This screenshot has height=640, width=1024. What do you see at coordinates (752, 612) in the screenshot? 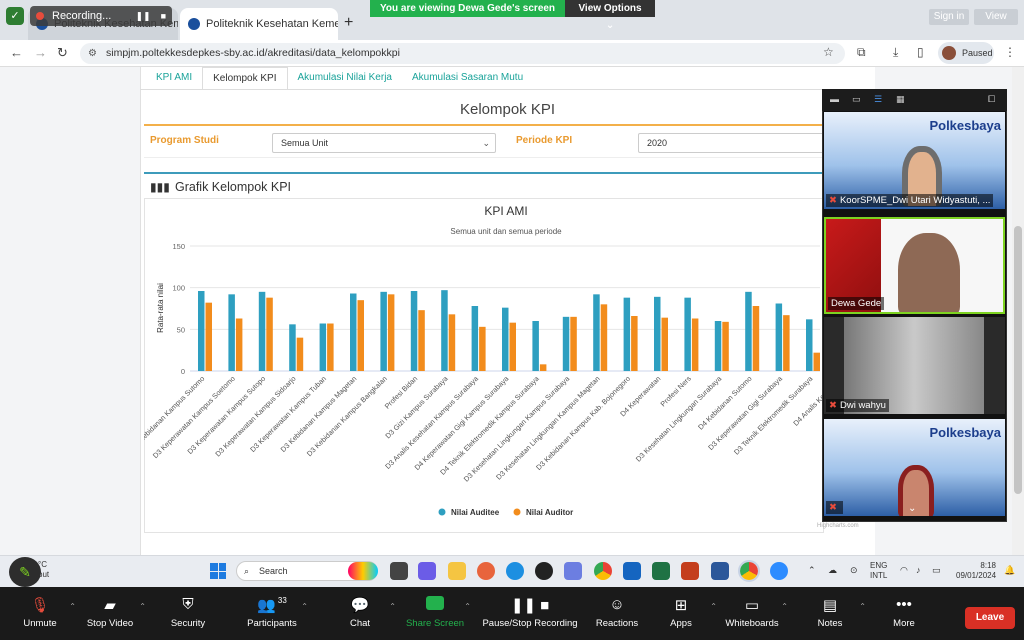
I see `whiteboards-button: ▭ Whiteboards ⌃` at bounding box center [752, 612].